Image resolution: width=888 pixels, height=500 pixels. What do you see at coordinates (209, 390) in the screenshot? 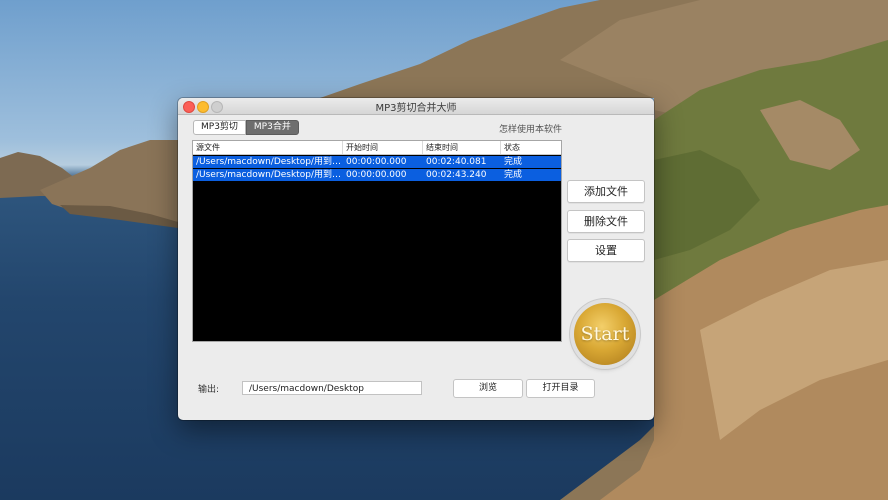
I see `output-label: 输出:` at bounding box center [209, 390].